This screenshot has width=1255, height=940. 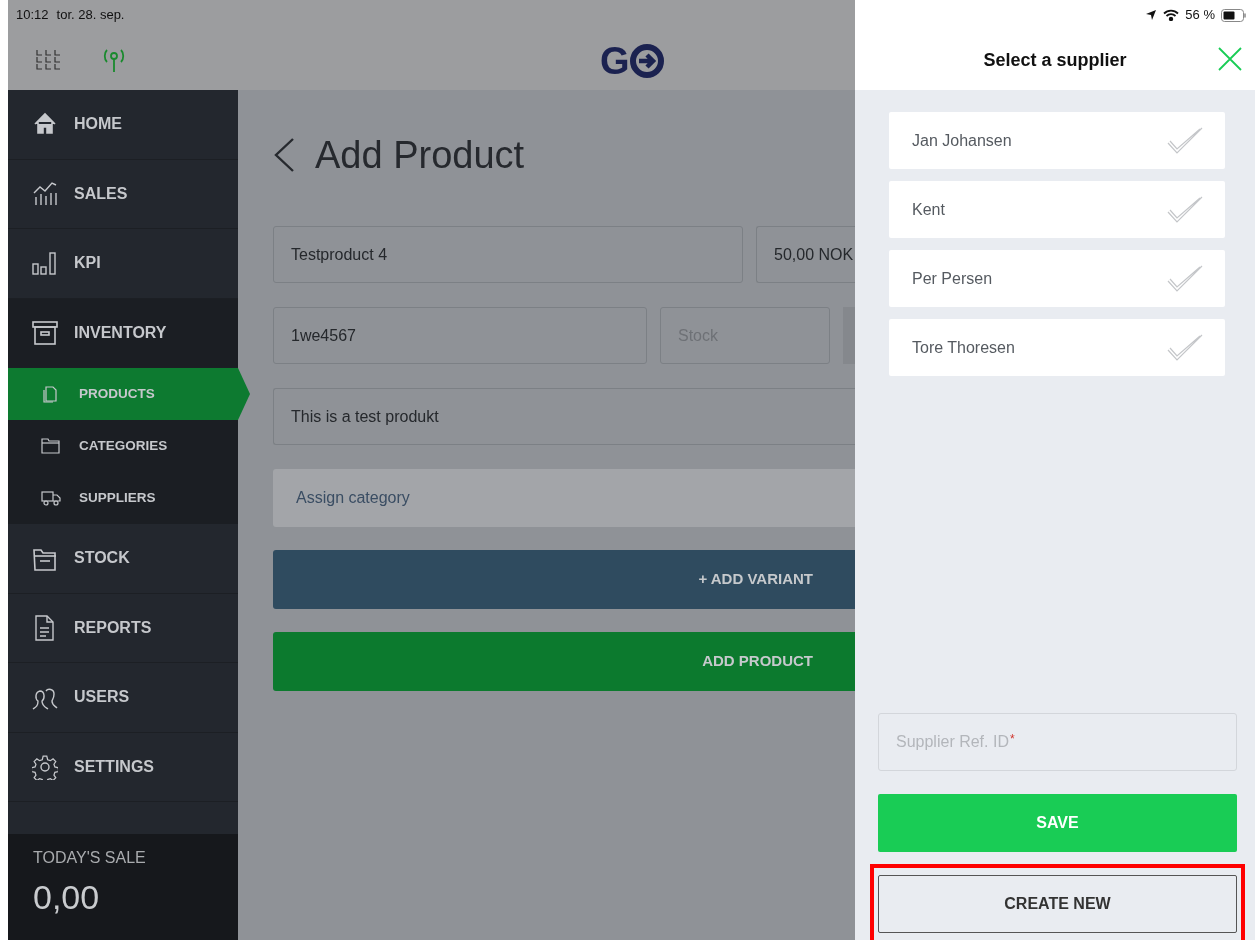 What do you see at coordinates (460, 335) in the screenshot?
I see `input-field: 1we4567` at bounding box center [460, 335].